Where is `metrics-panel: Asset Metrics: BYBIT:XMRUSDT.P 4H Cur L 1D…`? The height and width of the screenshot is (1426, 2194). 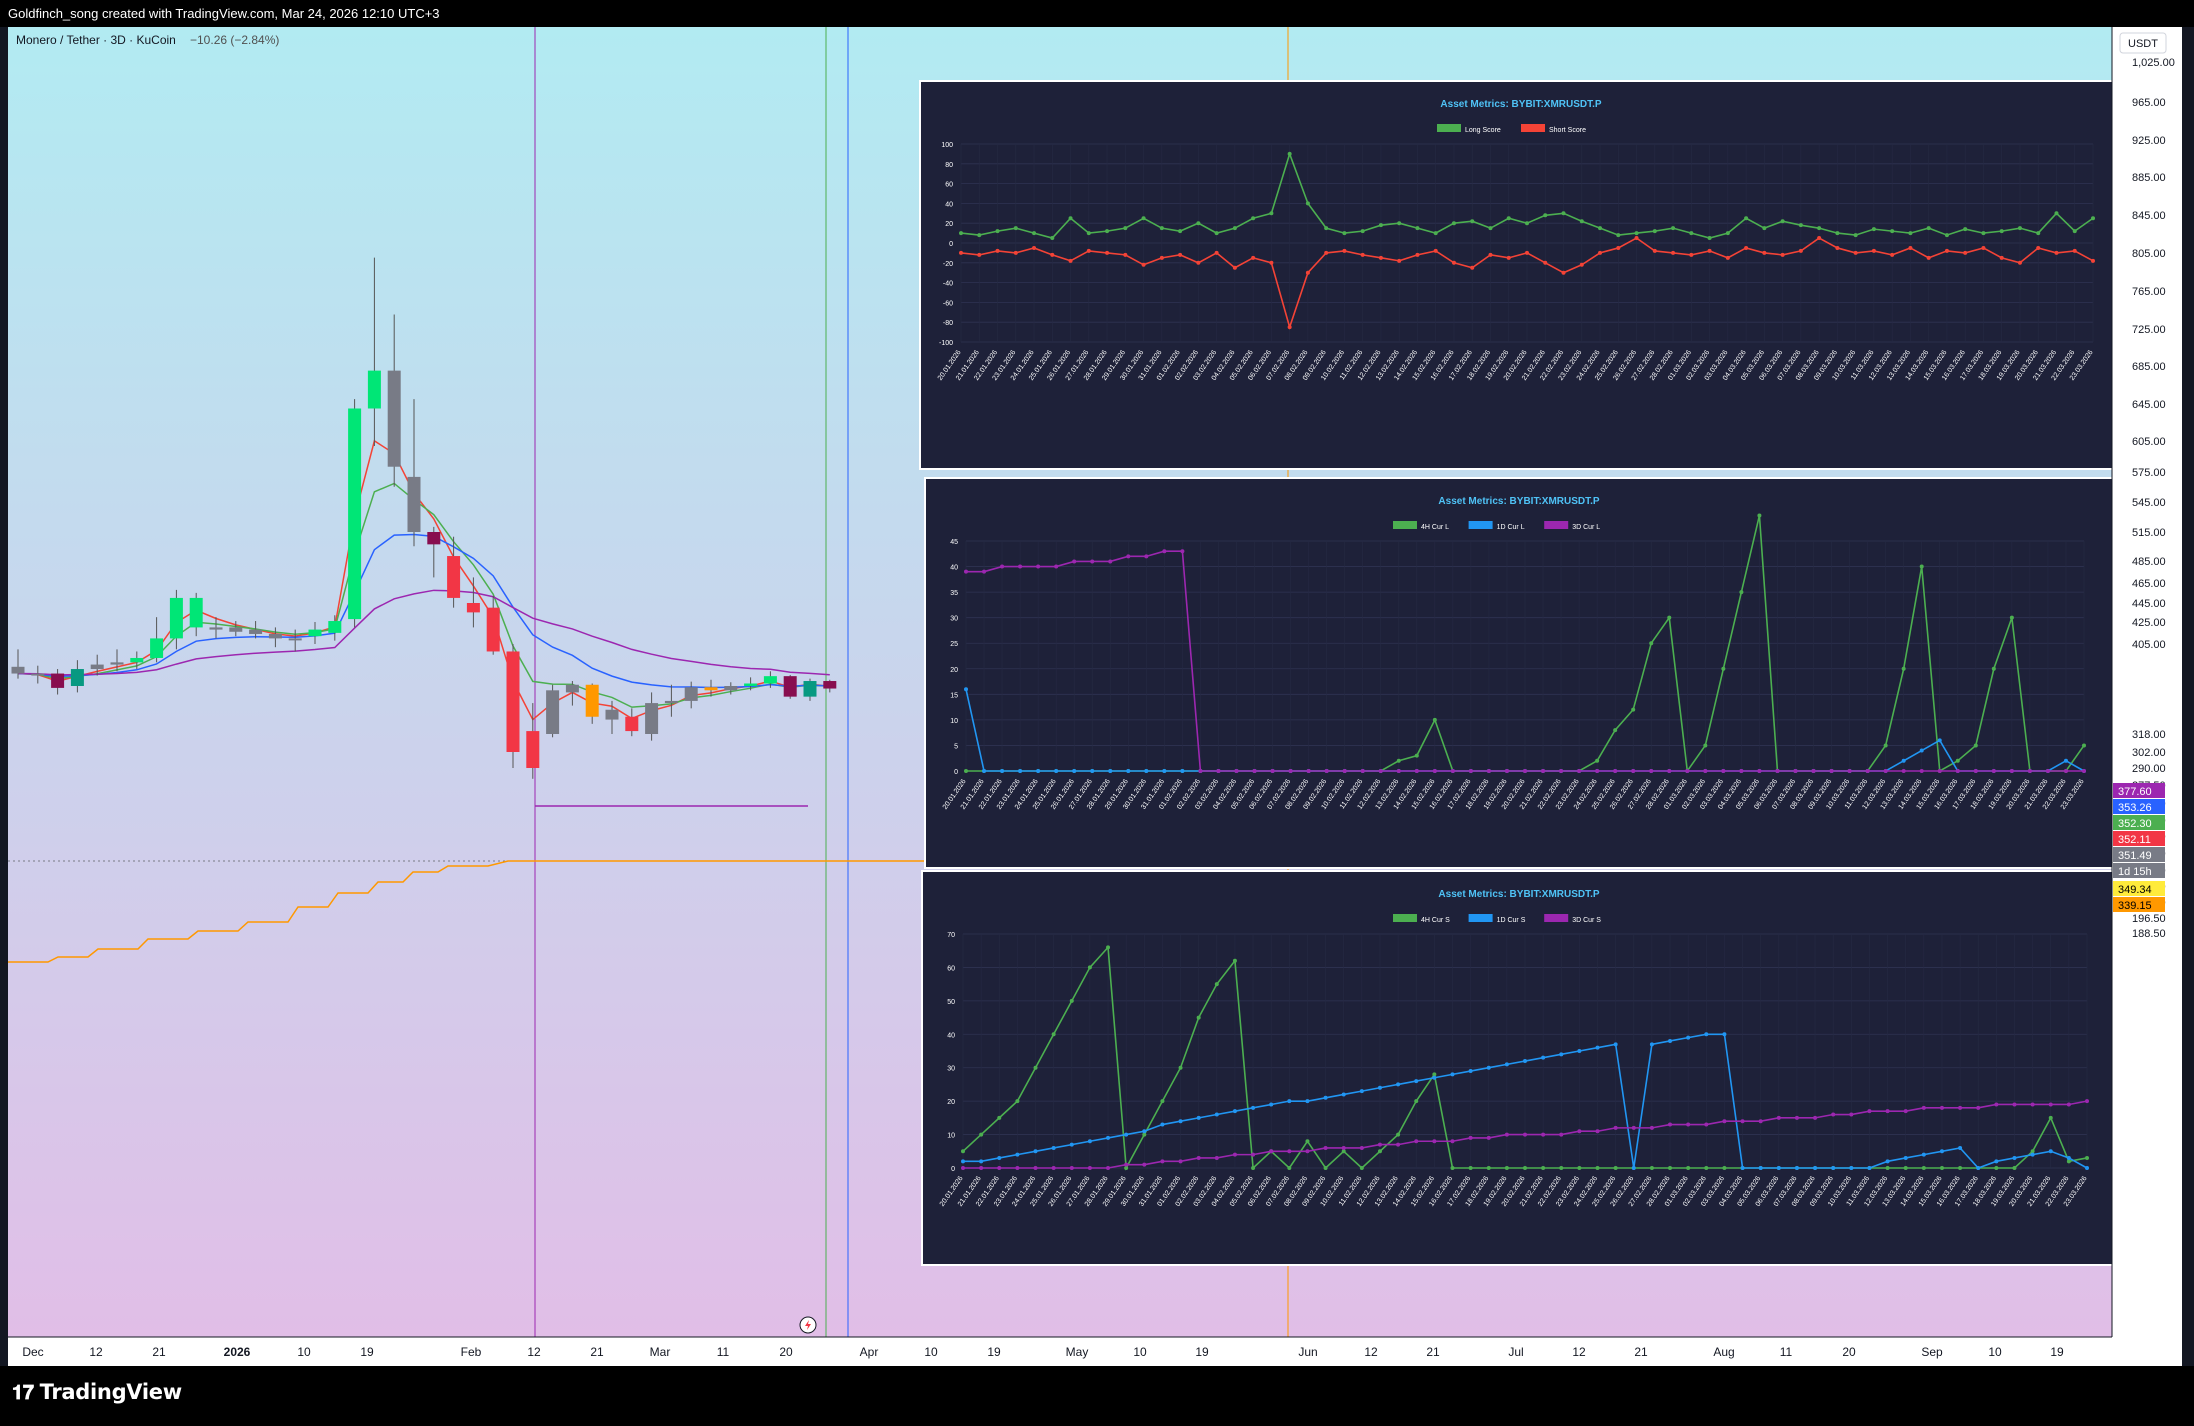 metrics-panel: Asset Metrics: BYBIT:XMRUSDT.P 4H Cur L 1D… is located at coordinates (1519, 673).